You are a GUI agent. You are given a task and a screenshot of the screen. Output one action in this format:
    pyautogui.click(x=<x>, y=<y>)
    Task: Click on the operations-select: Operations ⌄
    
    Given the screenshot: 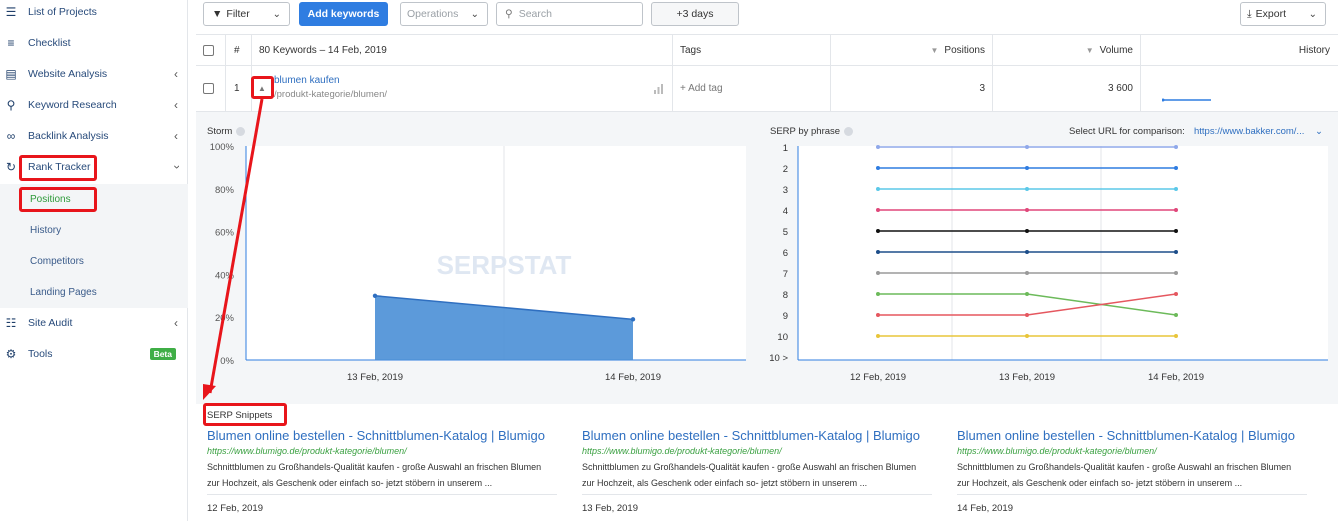 What is the action you would take?
    pyautogui.click(x=444, y=14)
    